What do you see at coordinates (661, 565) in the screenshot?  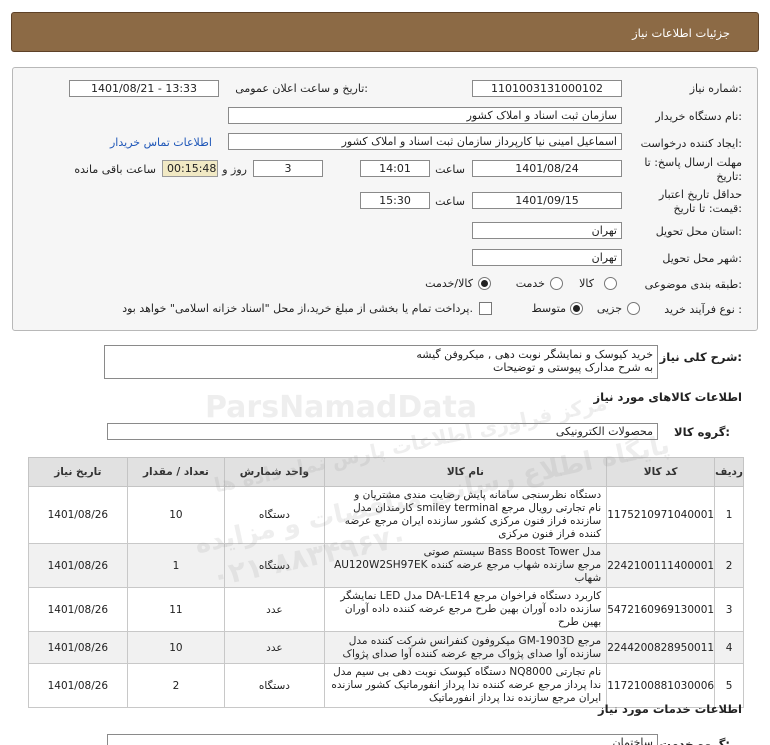 I see `item-code-cell: 2242100111400001` at bounding box center [661, 565].